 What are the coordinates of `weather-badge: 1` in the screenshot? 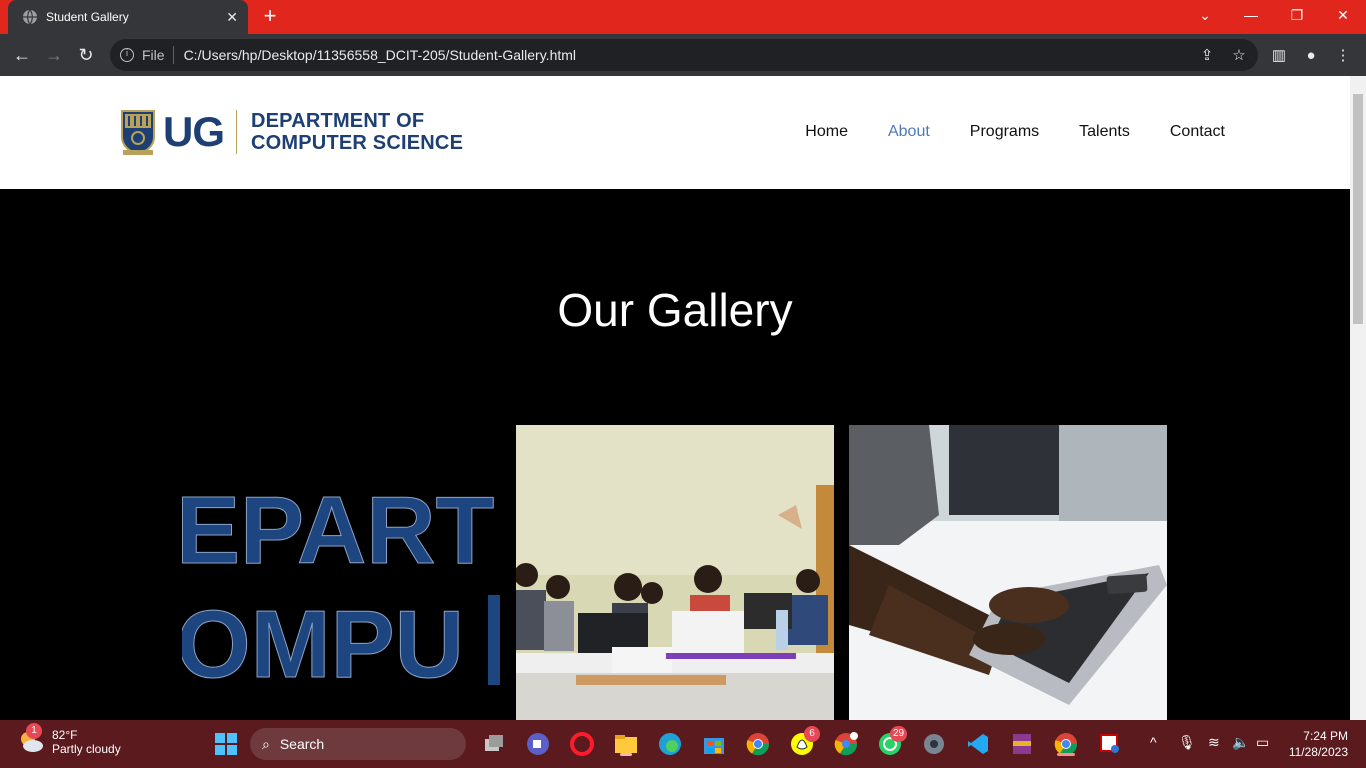 It's located at (34, 731).